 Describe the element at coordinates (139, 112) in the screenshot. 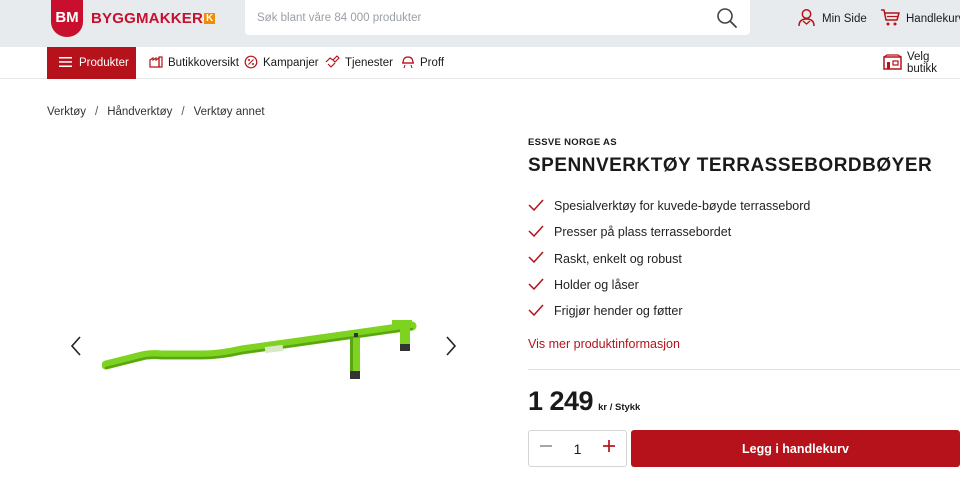

I see `breadcrumb-item: Håndverktøy` at that location.